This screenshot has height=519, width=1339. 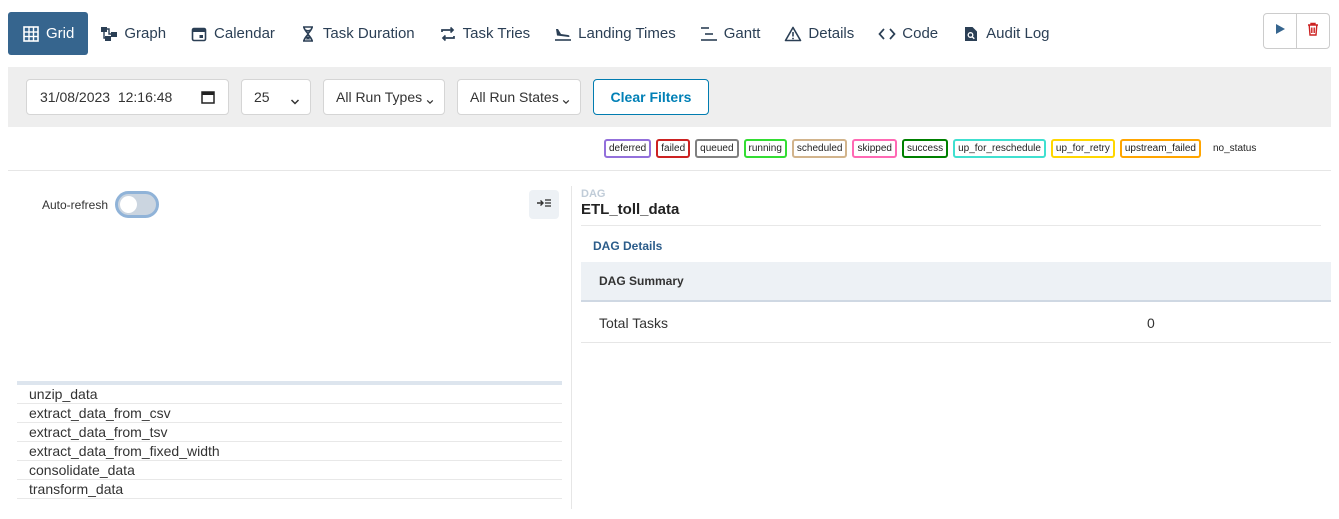 I want to click on legend-running: running, so click(x=765, y=148).